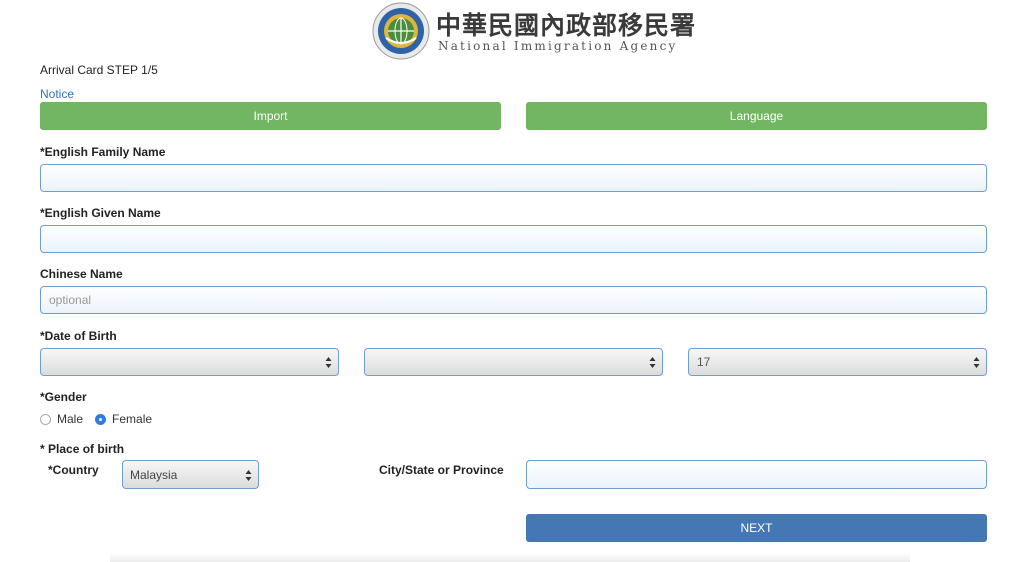 This screenshot has width=1024, height=562. What do you see at coordinates (513, 362) in the screenshot?
I see `dob-month-select` at bounding box center [513, 362].